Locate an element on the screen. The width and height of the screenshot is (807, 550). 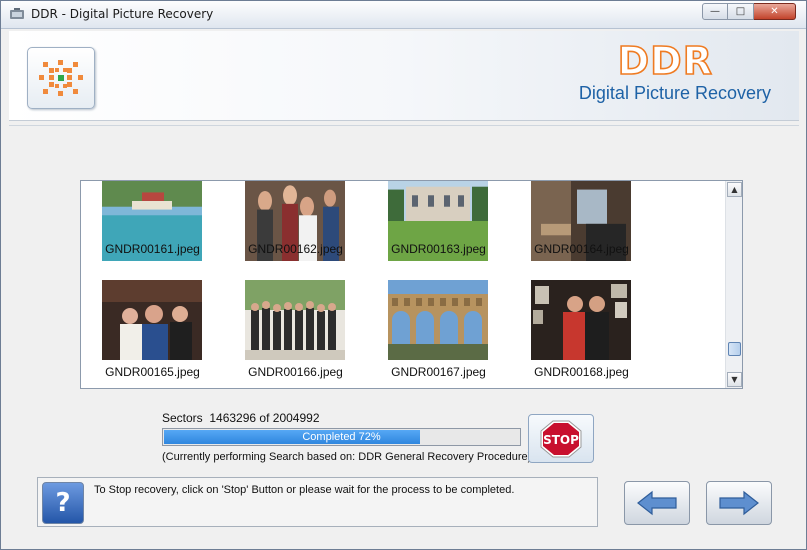
thumbnail-filename: GNDR00168.jpeg is located at coordinates (581, 372).